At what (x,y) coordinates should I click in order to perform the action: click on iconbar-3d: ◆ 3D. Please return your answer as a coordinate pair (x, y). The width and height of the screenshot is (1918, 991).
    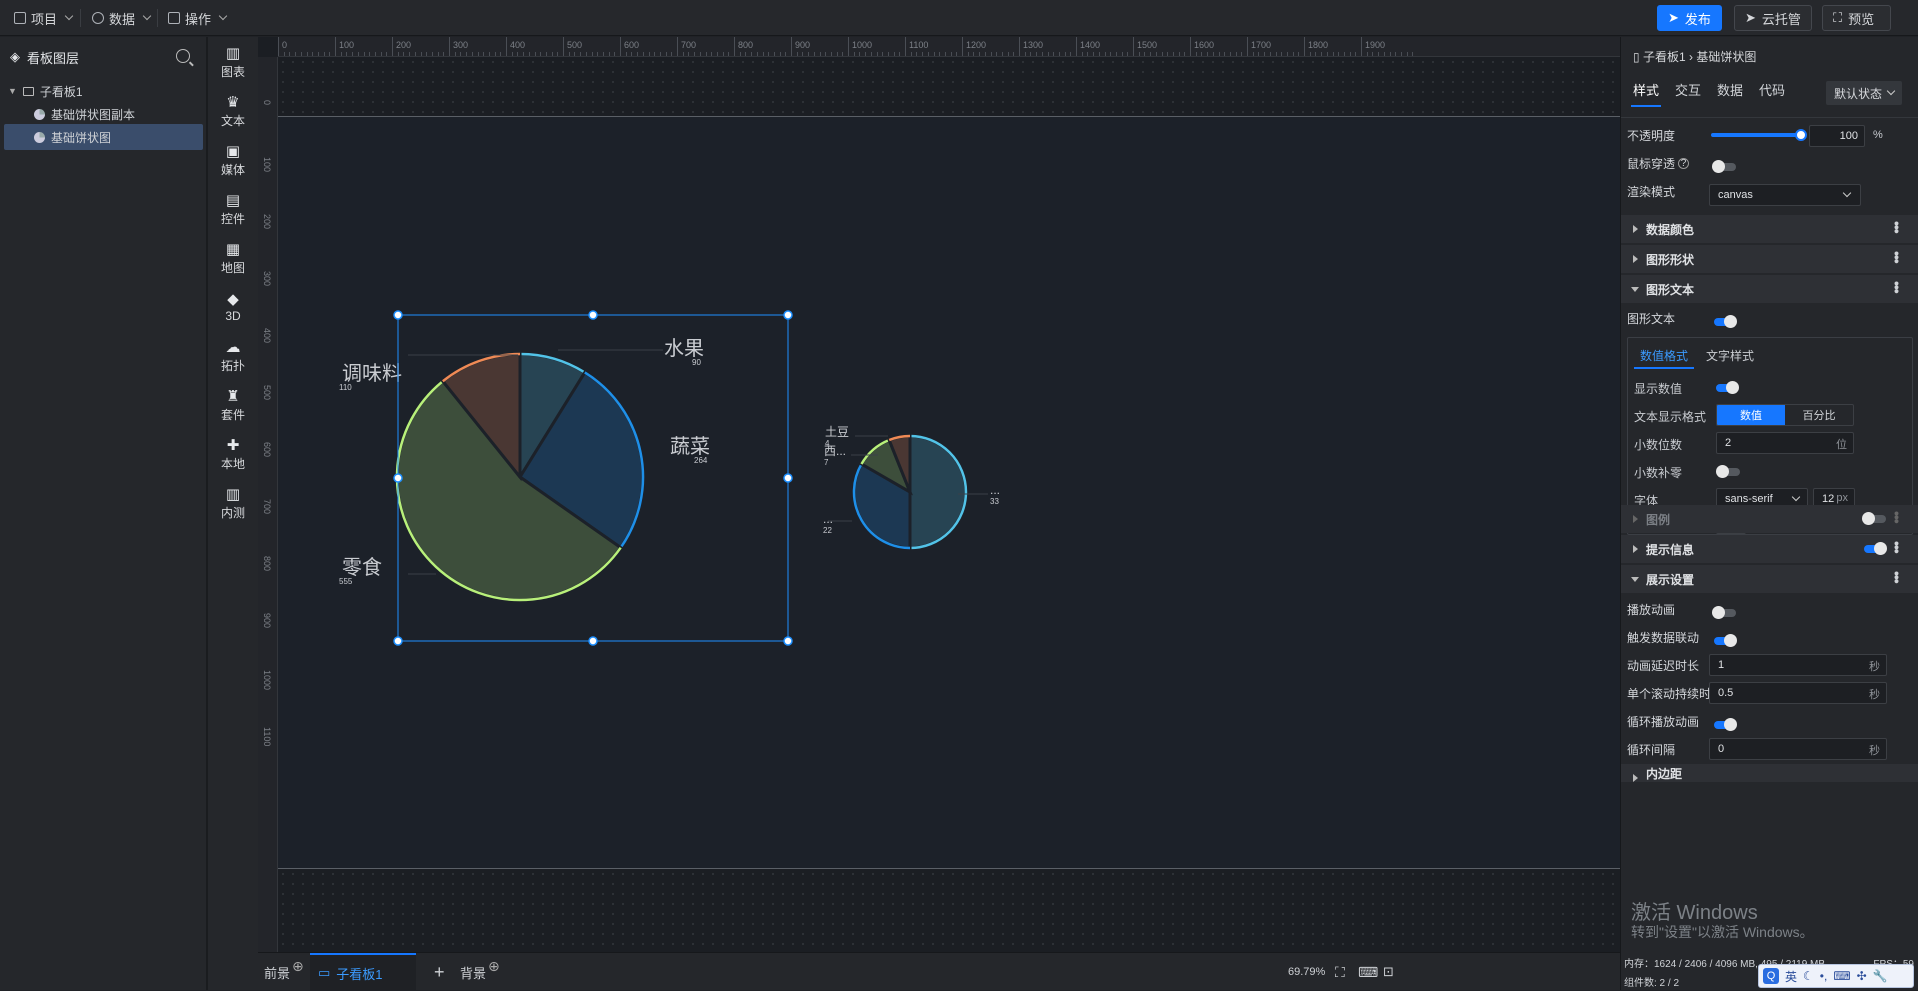
    Looking at the image, I should click on (233, 307).